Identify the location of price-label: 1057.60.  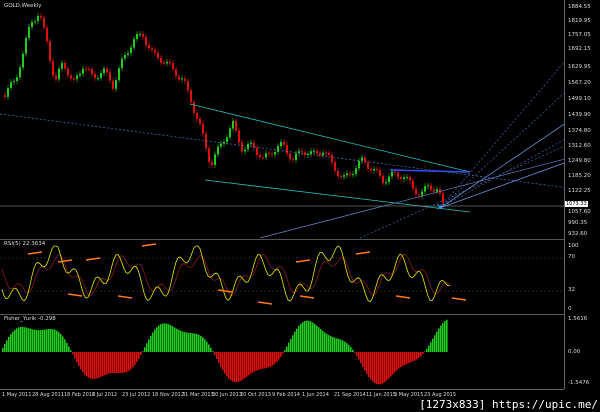
(579, 212).